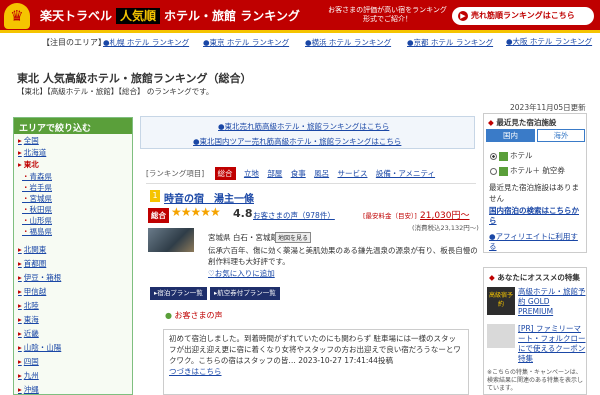 Image resolution: width=600 pixels, height=395 pixels. Describe the element at coordinates (294, 215) in the screenshot. I see `reviews-link: お客さまの声（978件）` at that location.